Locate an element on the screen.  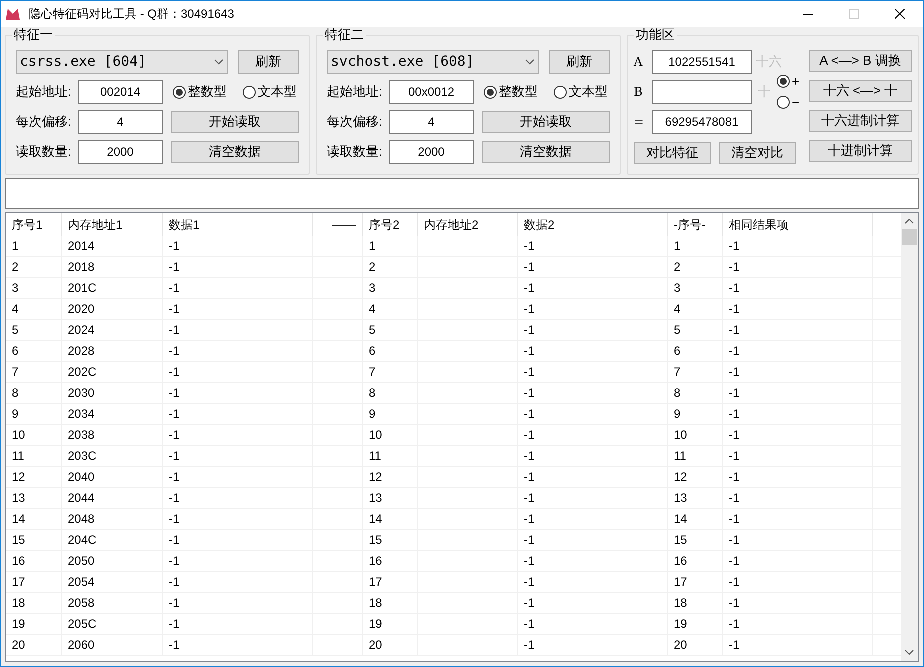
column-header: 数据2 is located at coordinates (593, 224).